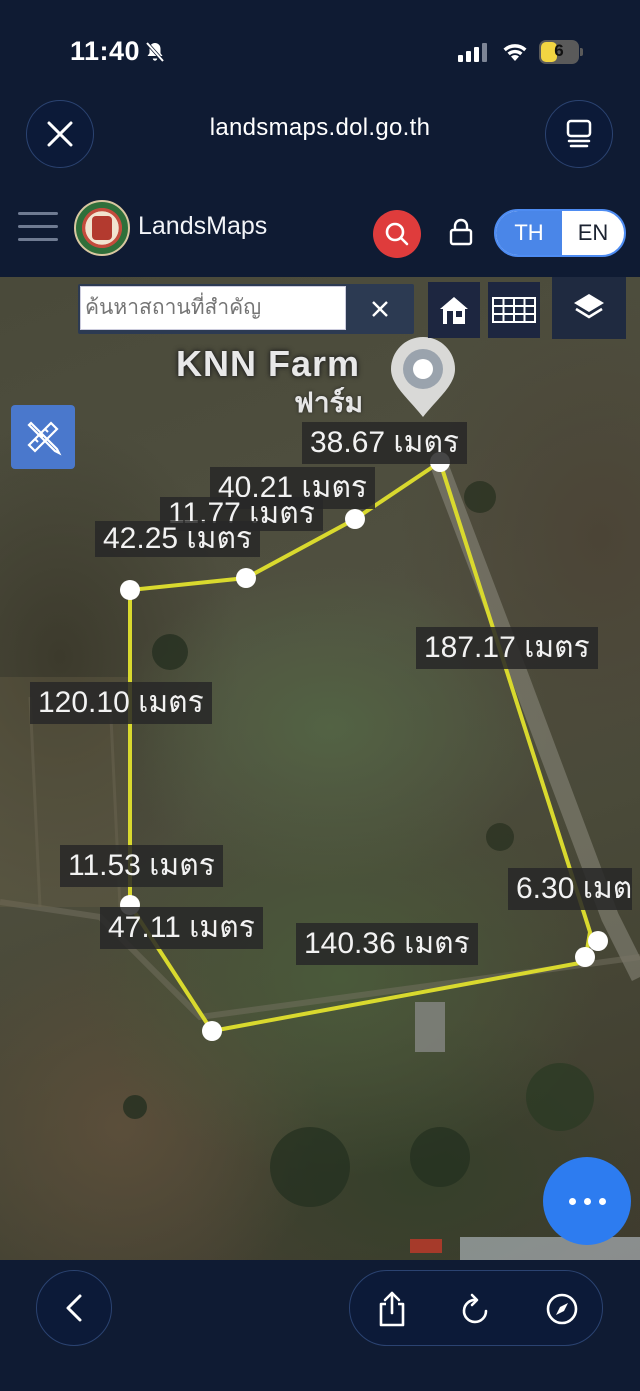 Image resolution: width=640 pixels, height=1391 pixels. I want to click on compass-icon, so click(562, 1309).